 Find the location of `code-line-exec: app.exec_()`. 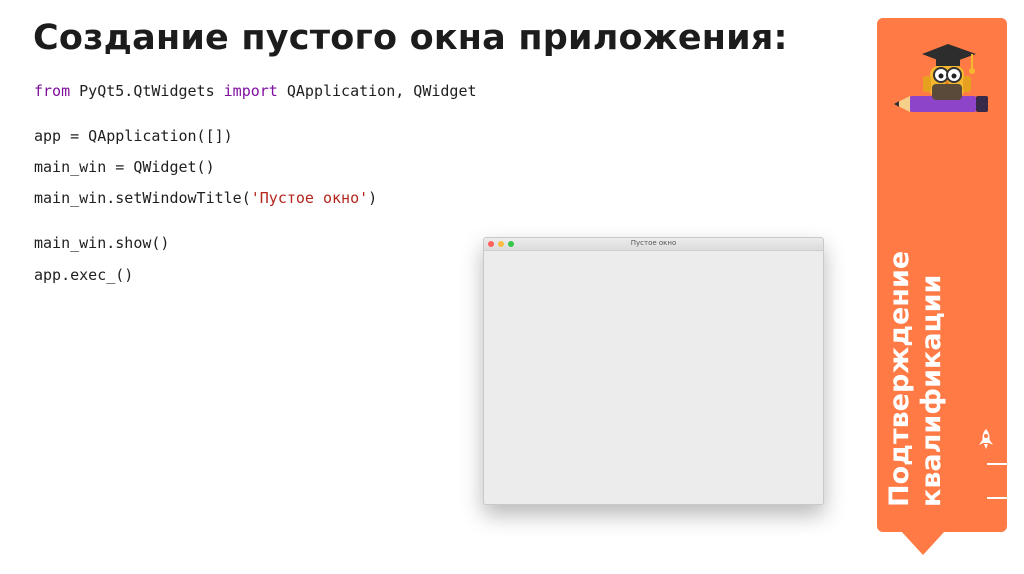

code-line-exec: app.exec_() is located at coordinates (84, 275).